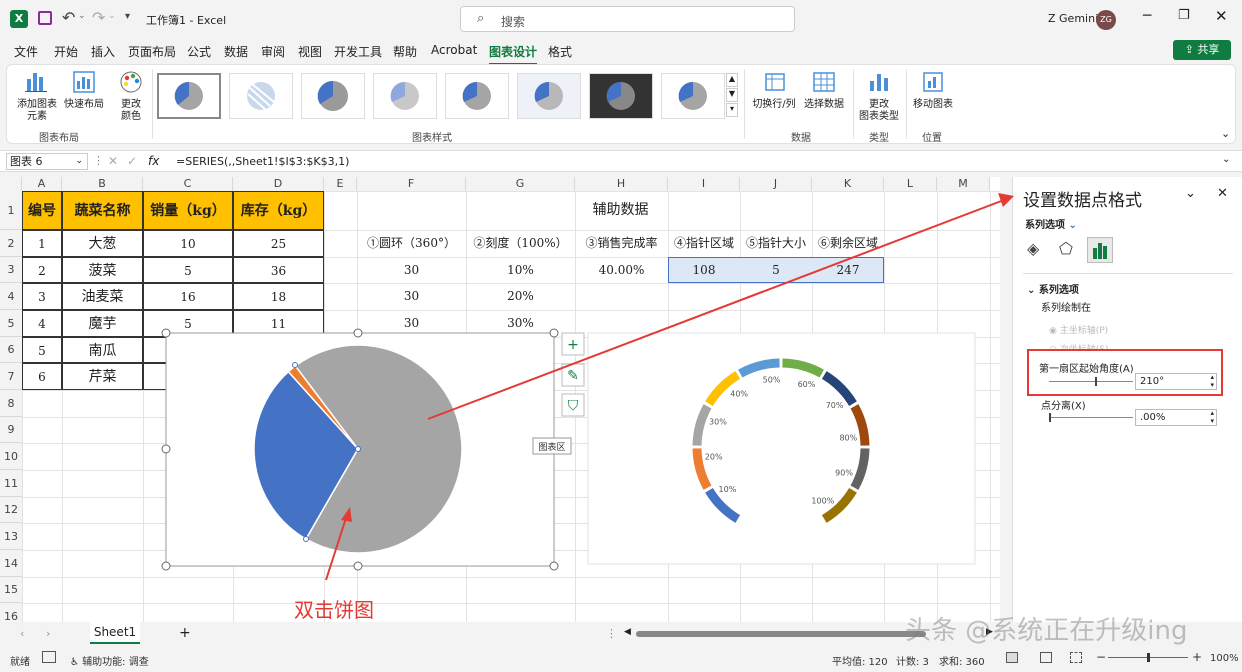  Describe the element at coordinates (278, 323) in the screenshot. I see `table-cell: 11` at that location.